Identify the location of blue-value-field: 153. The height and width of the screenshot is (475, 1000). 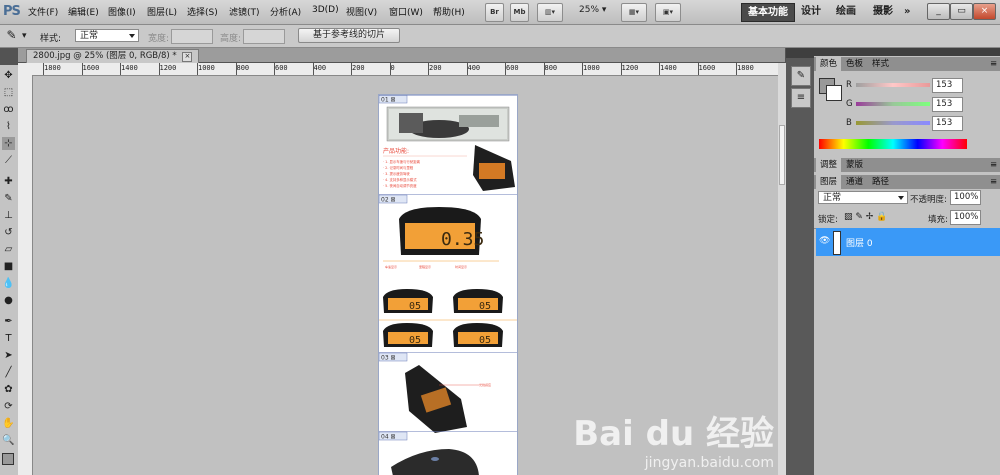
(947, 123).